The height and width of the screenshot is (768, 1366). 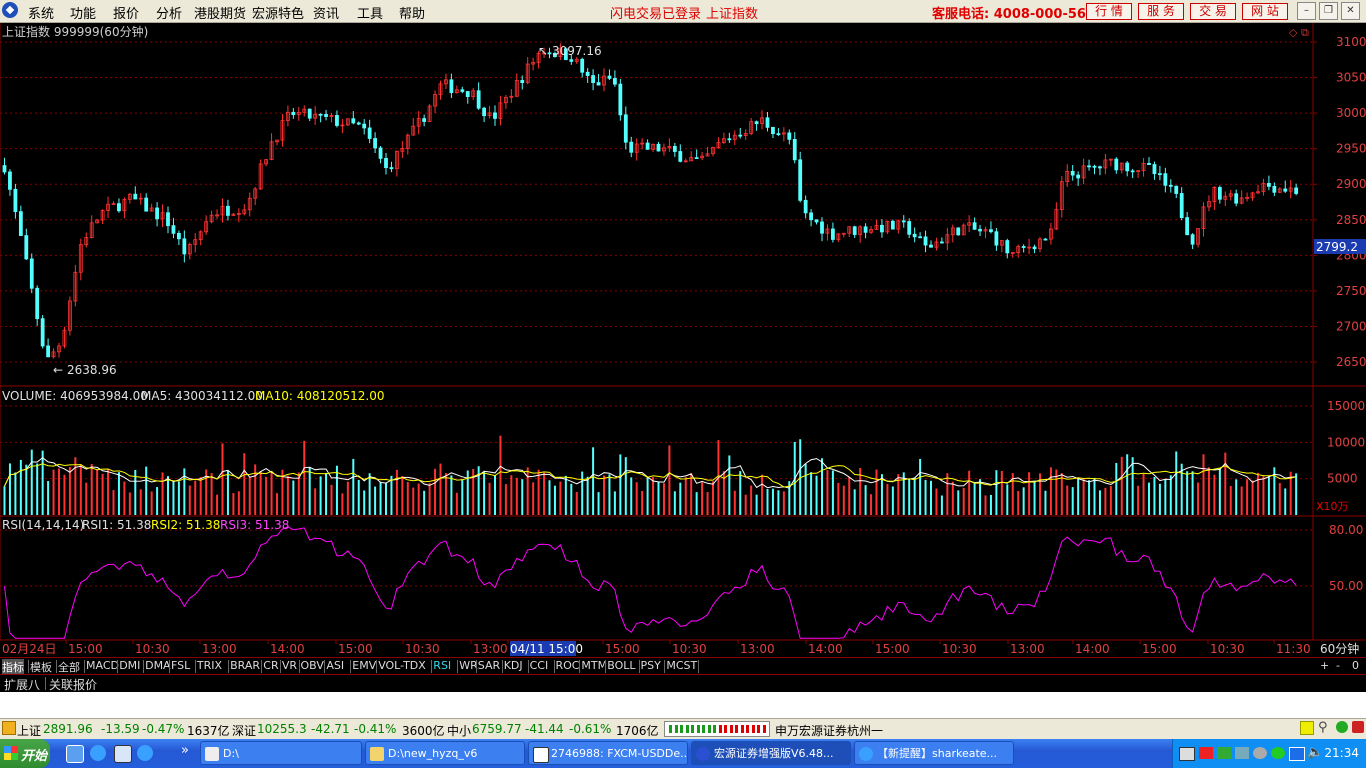 What do you see at coordinates (402, 665) in the screenshot?
I see `tab-vol-tdx: VOL-TDX` at bounding box center [402, 665].